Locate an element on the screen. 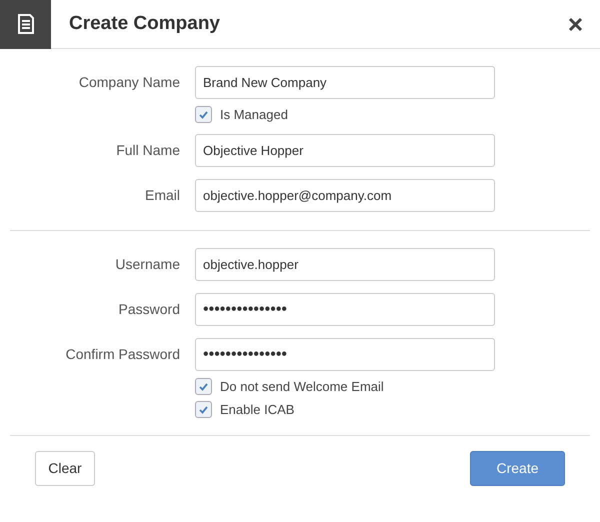 The width and height of the screenshot is (600, 522). input-field: Brand New Company is located at coordinates (345, 82).